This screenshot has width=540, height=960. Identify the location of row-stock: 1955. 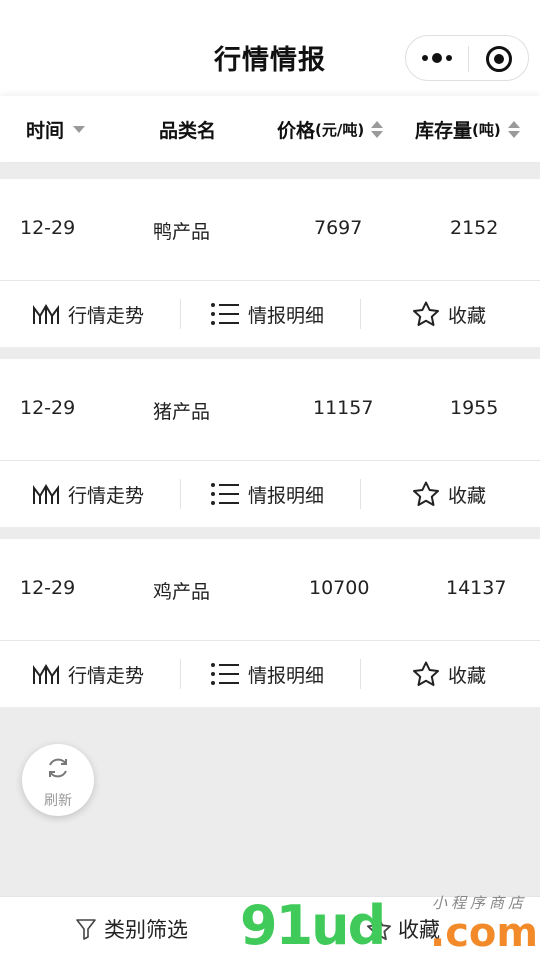
(474, 408).